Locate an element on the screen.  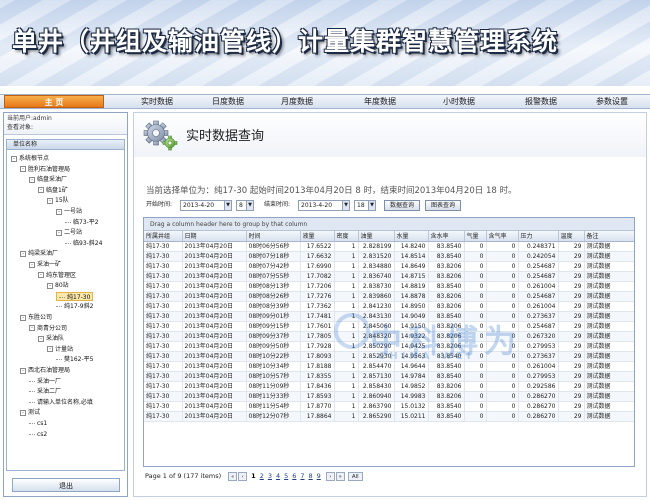
column-header: 时间 is located at coordinates (273, 236).